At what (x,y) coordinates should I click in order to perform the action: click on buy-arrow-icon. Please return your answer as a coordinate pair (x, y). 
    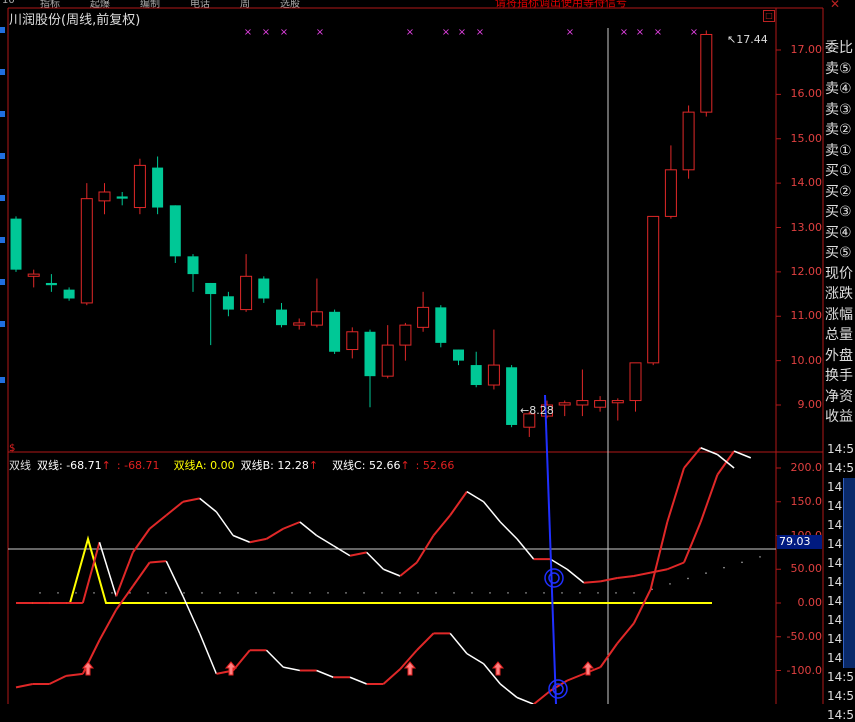
    Looking at the image, I should click on (231, 668).